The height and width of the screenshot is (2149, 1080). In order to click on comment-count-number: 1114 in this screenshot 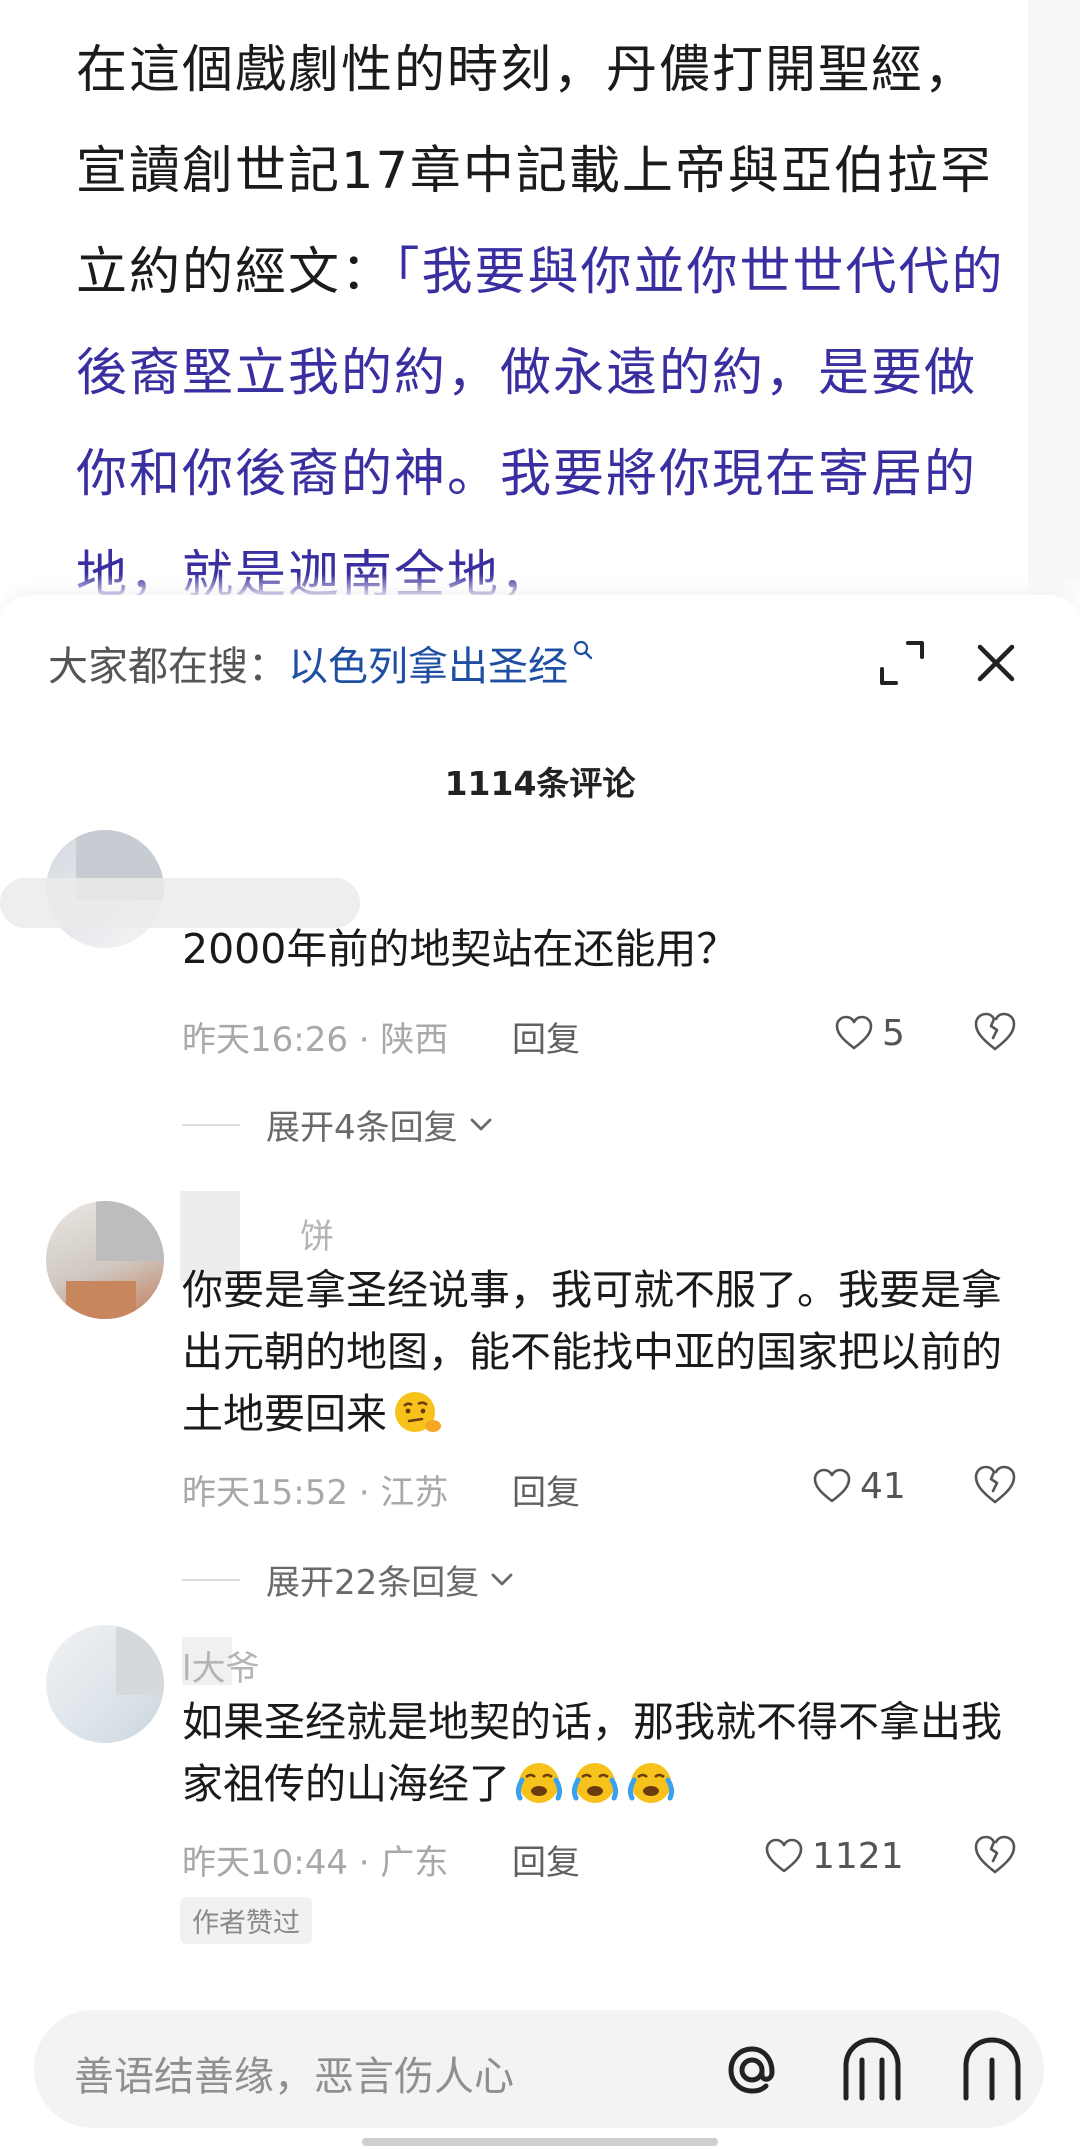, I will do `click(490, 783)`.